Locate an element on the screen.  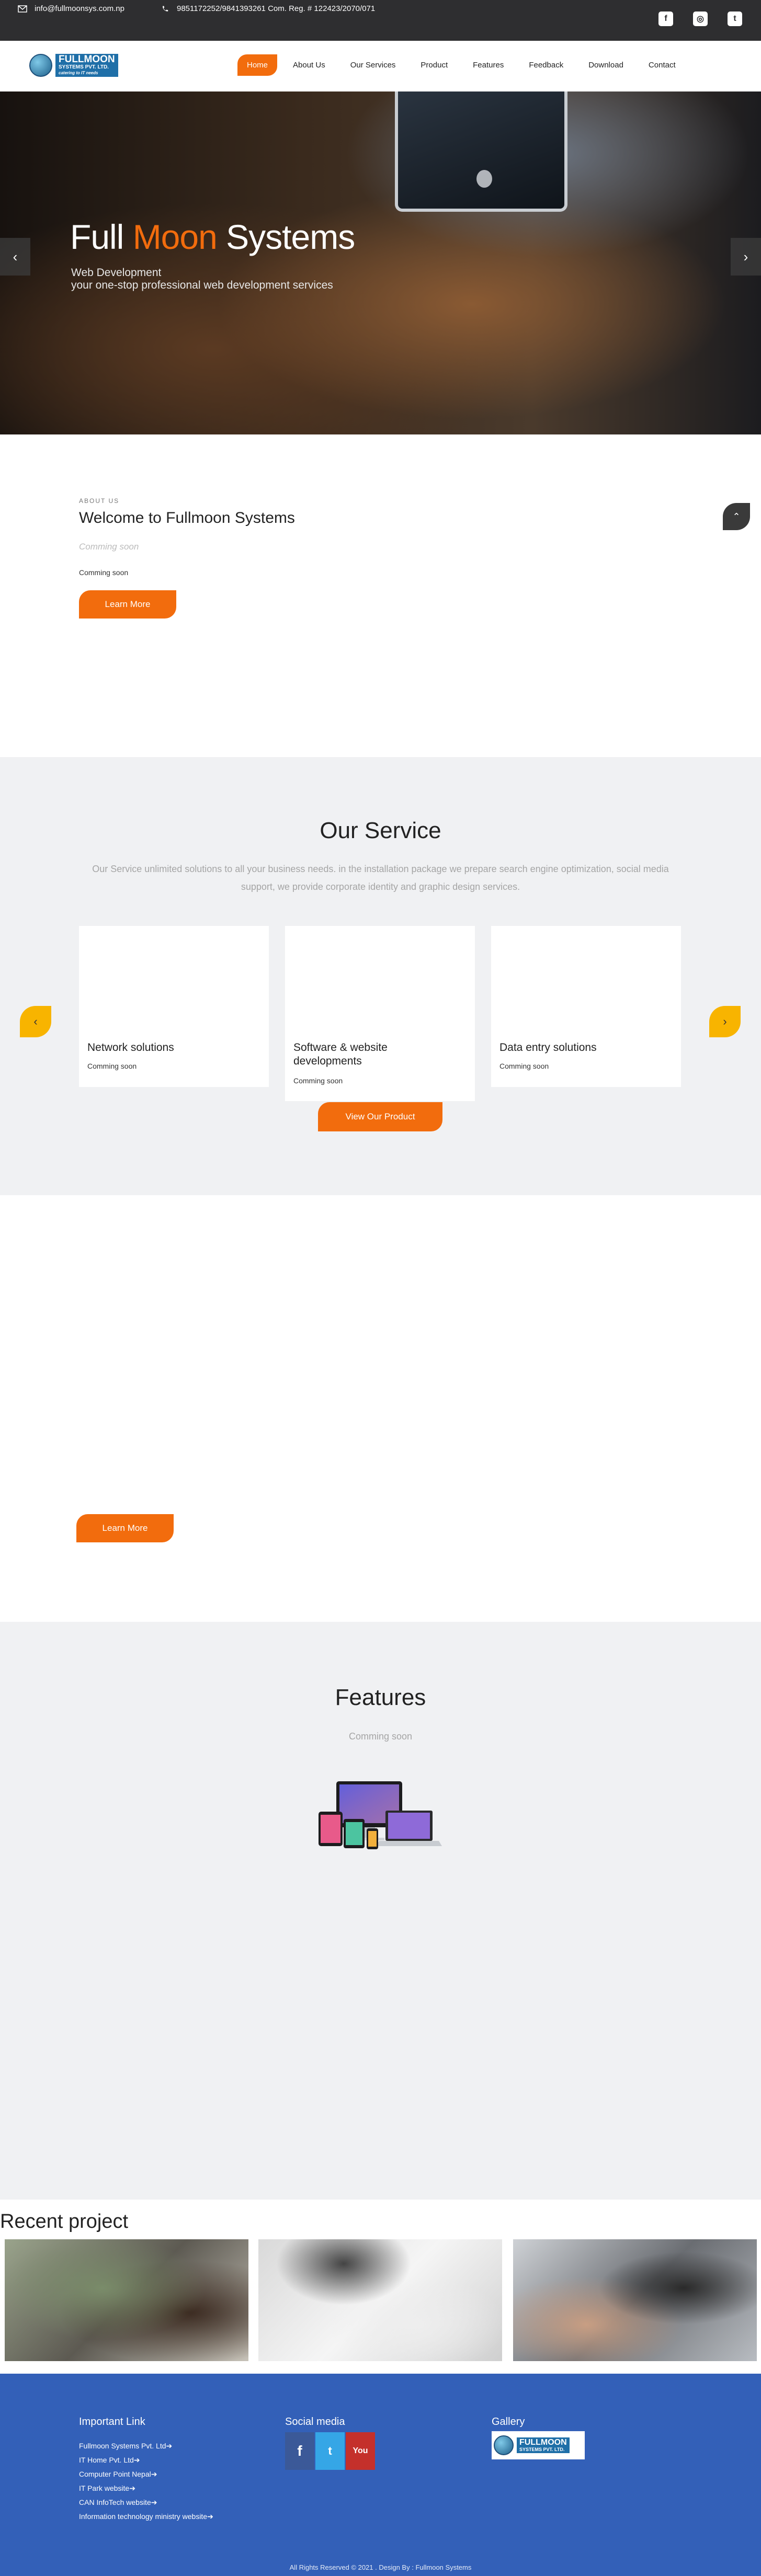
hero-title-systems: Systems is located at coordinates (290, 236).